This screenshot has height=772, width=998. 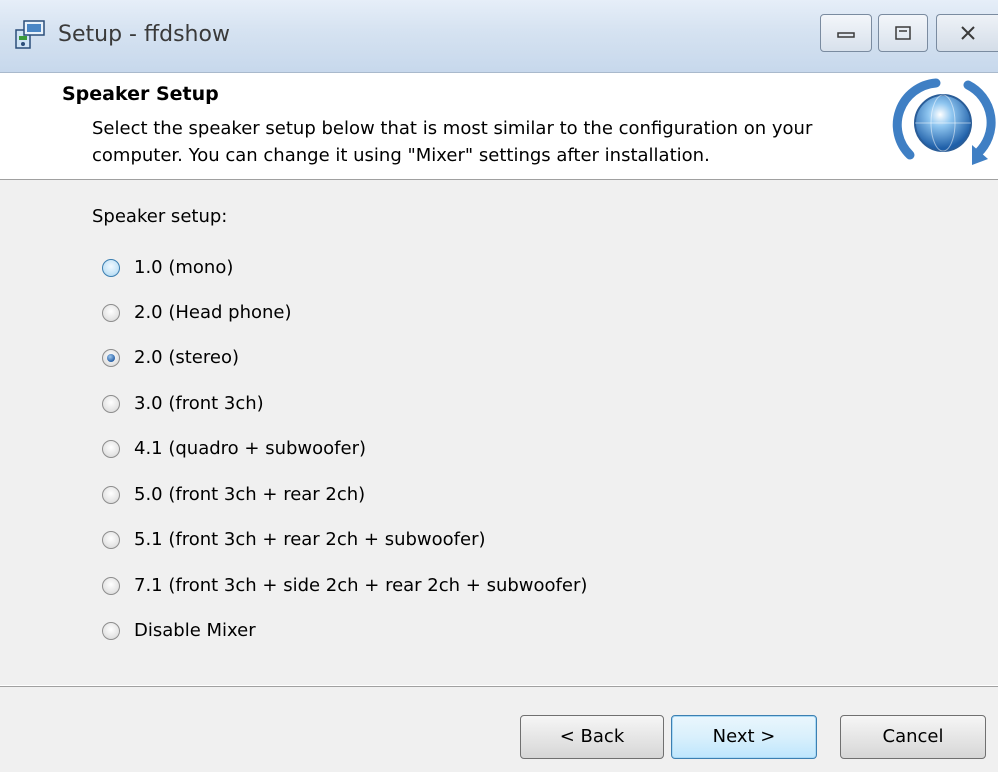 I want to click on page-title: Speaker Setup, so click(x=140, y=94).